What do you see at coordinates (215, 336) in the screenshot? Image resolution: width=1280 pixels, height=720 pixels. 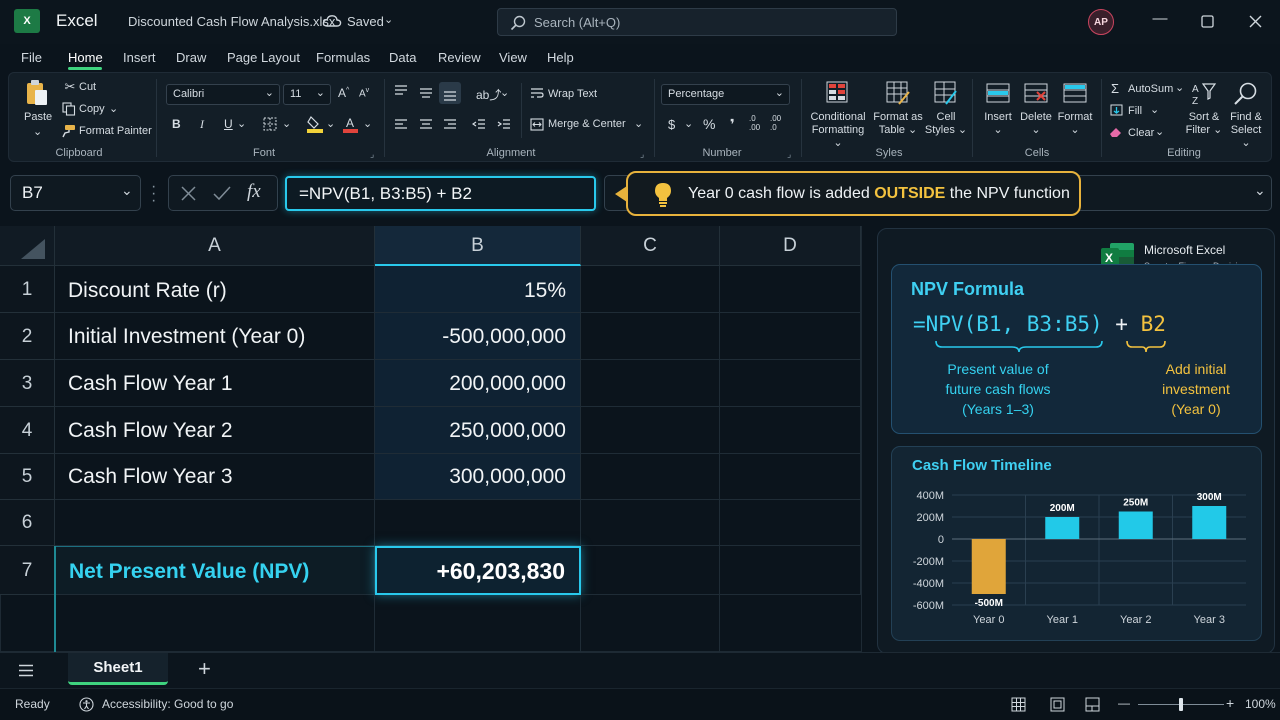 I see `cell-a2: Initial Investment (Year 0)` at bounding box center [215, 336].